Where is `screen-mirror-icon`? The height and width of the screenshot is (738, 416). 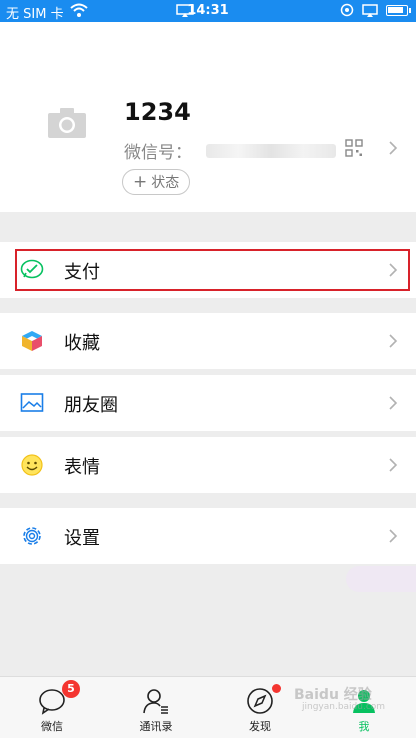
screen-mirror-icon is located at coordinates (370, 10).